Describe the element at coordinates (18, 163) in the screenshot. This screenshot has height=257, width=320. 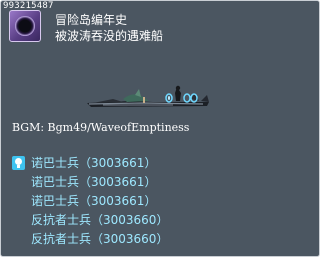
I see `npc-bulb-icon` at that location.